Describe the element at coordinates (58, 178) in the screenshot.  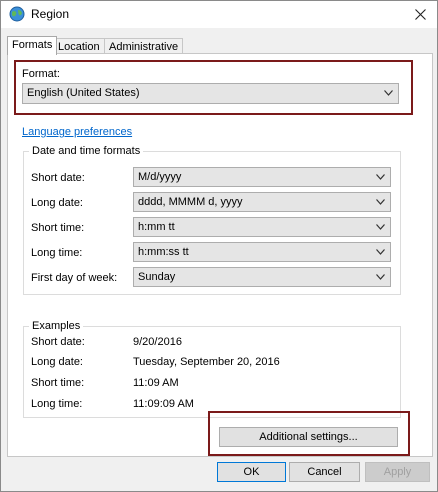
I see `short-date-label: Short date:` at that location.